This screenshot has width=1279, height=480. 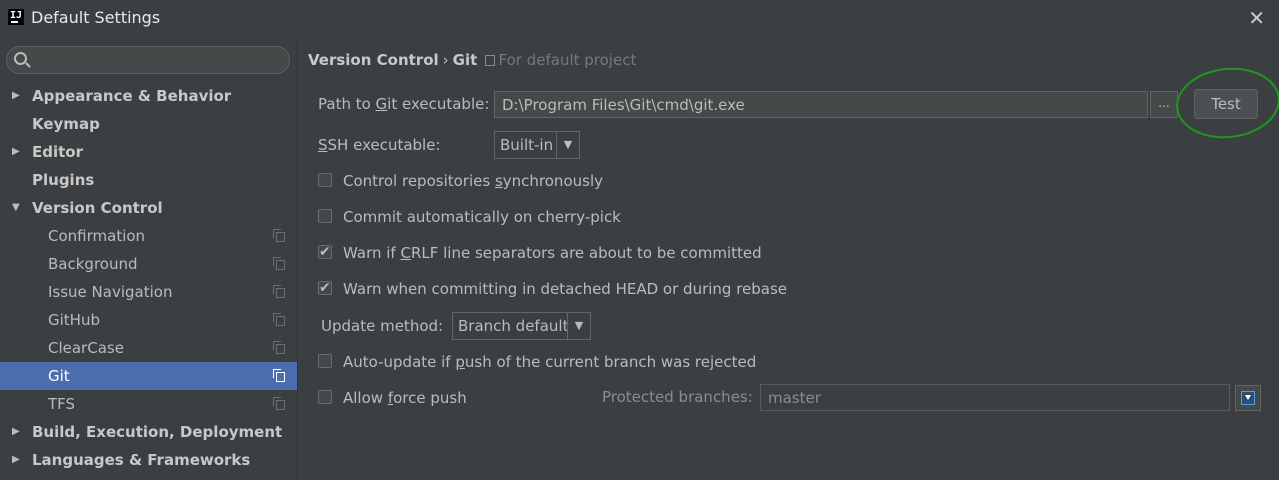 I want to click on sidebar-item-languages-frameworks: ▶ Languages & Frameworks, so click(x=148, y=460).